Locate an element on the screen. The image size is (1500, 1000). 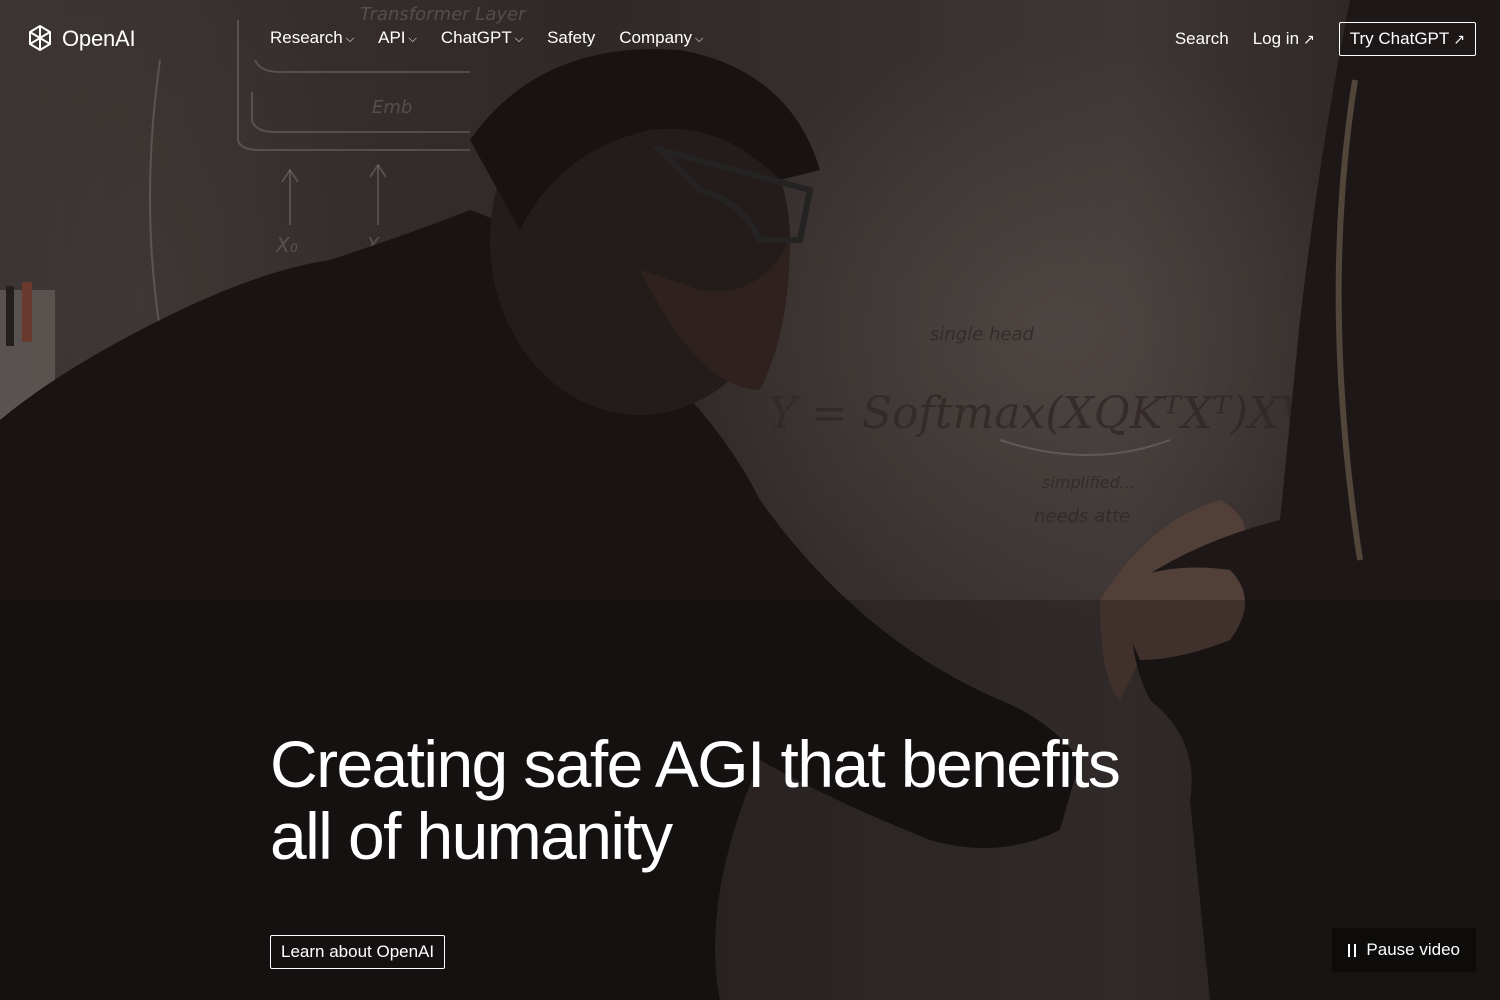
nav-api: API ⌵ is located at coordinates (397, 38).